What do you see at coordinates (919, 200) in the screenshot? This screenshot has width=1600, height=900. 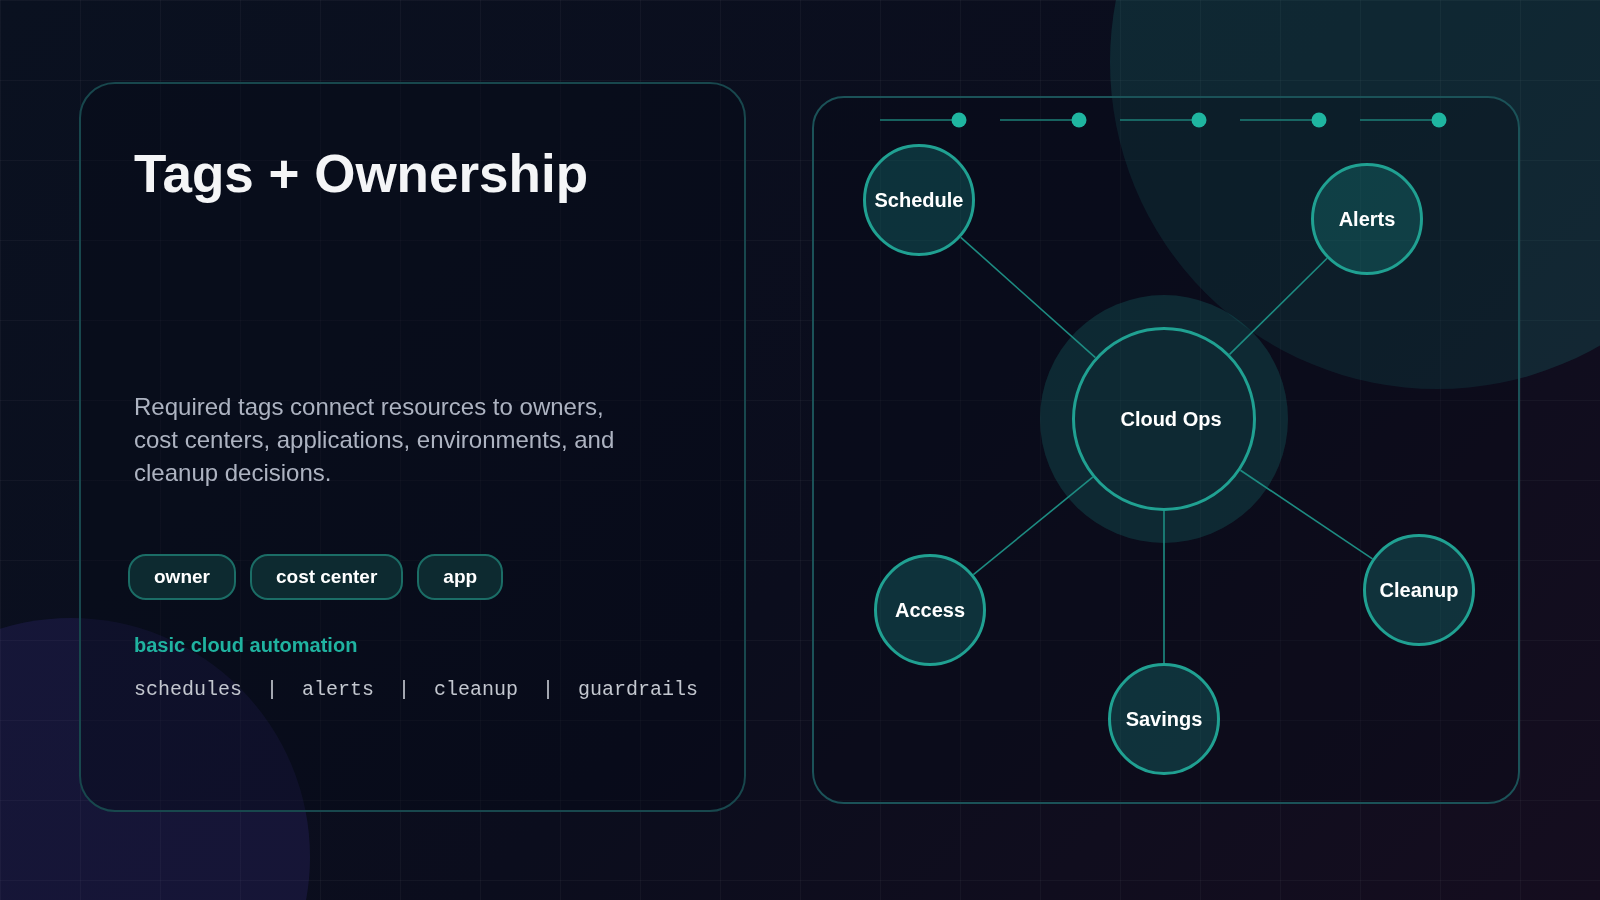 I see `diagram-node: Schedule` at bounding box center [919, 200].